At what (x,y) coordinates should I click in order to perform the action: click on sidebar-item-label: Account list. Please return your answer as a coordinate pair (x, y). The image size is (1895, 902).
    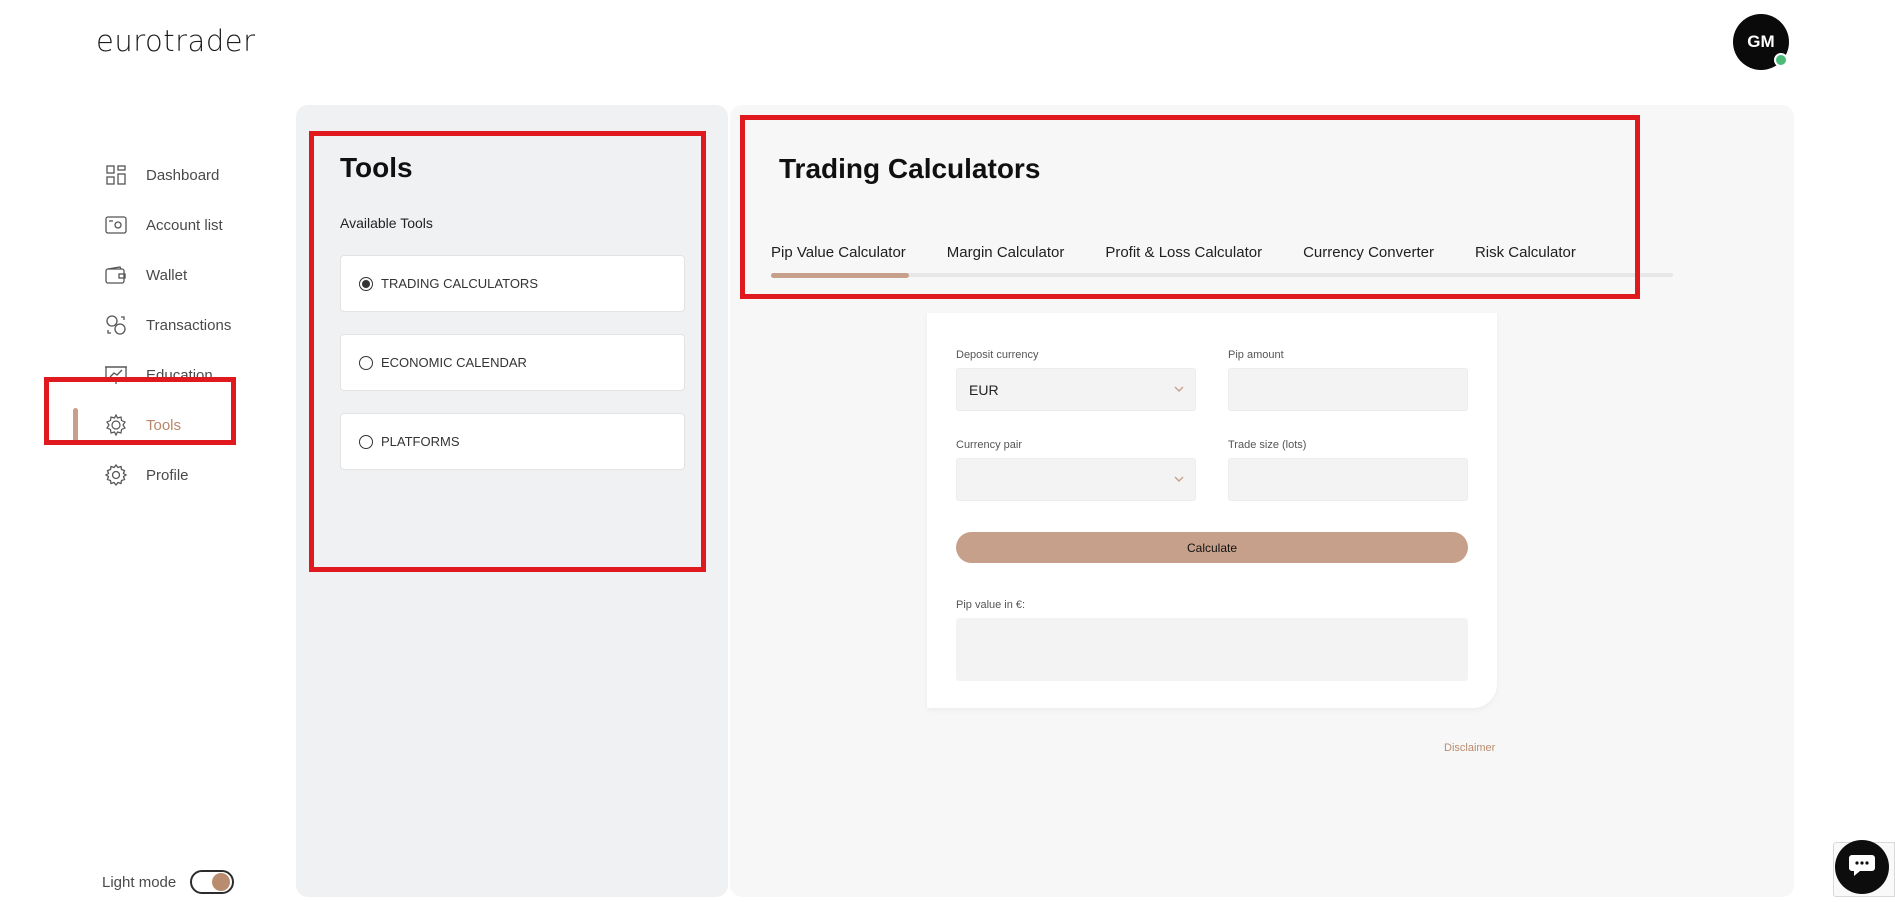
    Looking at the image, I should click on (184, 225).